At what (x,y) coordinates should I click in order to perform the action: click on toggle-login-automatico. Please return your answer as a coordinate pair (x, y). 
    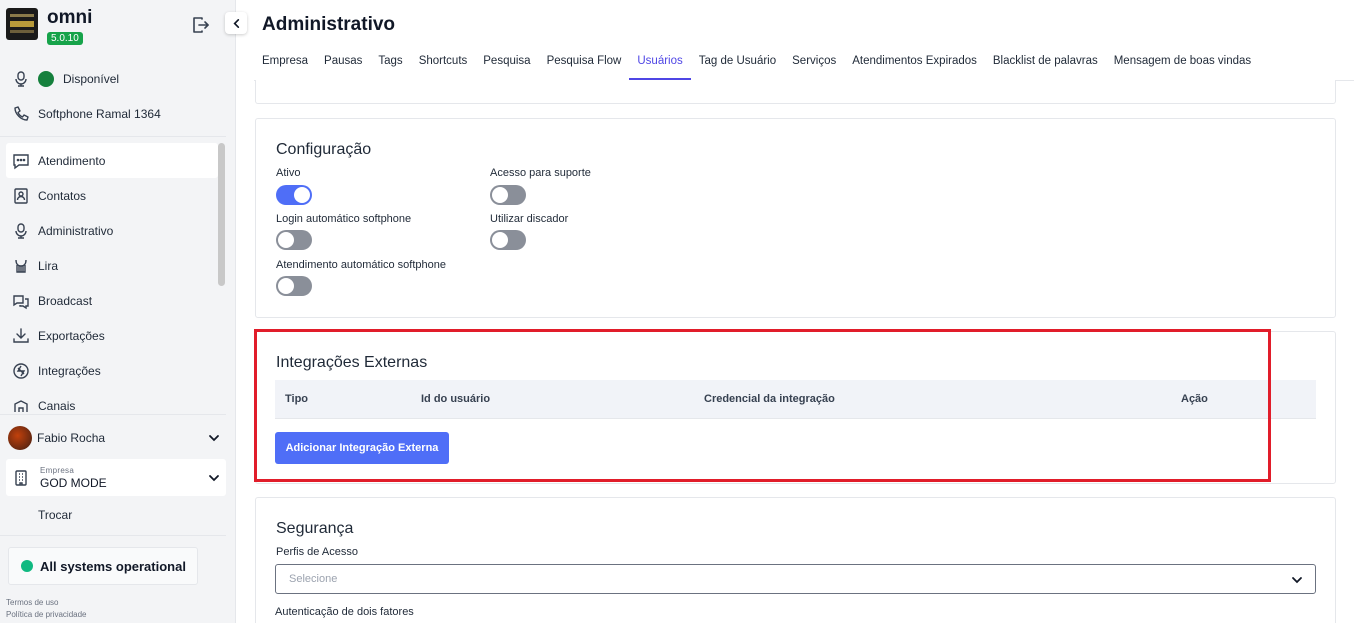
    Looking at the image, I should click on (294, 240).